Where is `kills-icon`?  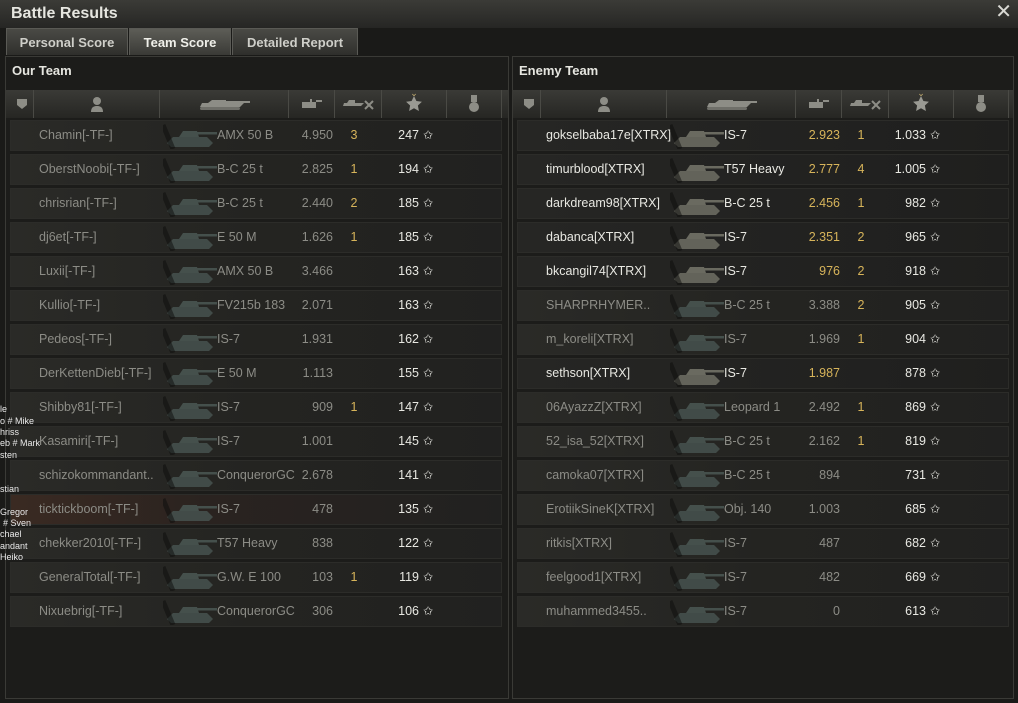
kills-icon is located at coordinates (358, 104).